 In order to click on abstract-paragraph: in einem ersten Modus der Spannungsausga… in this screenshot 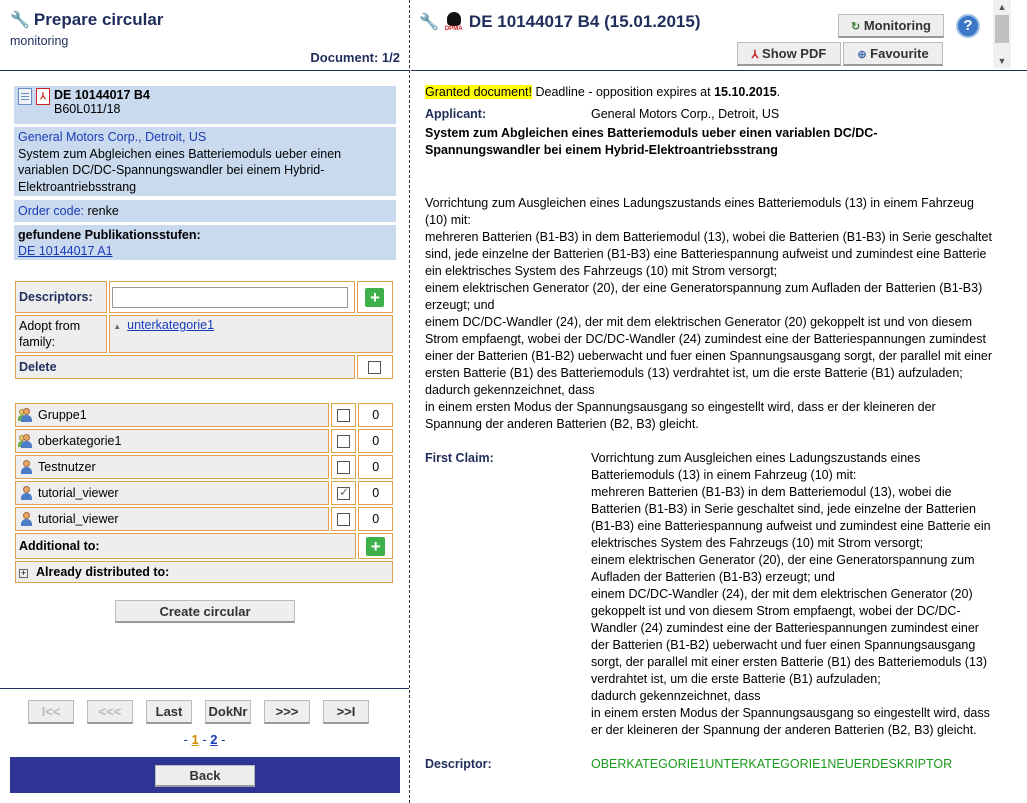, I will do `click(680, 415)`.